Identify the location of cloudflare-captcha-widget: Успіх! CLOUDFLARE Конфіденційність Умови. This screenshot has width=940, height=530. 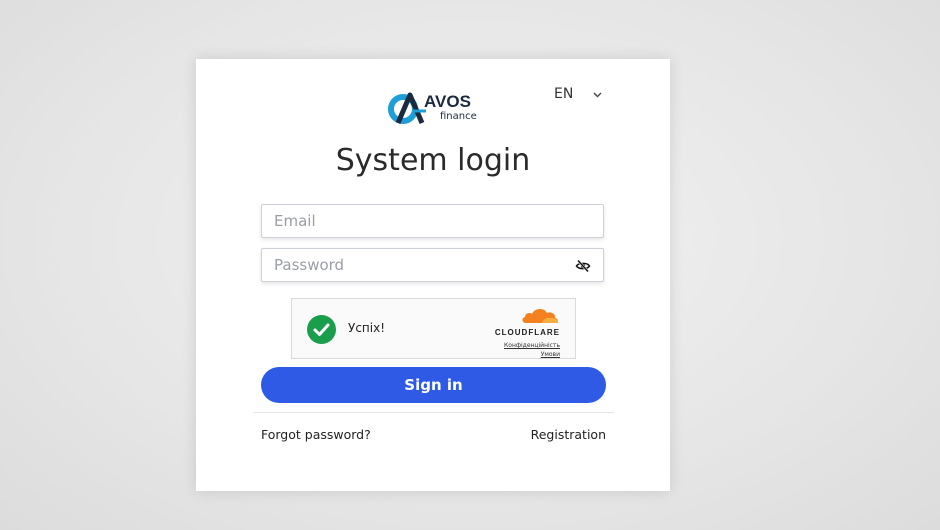
(433, 328).